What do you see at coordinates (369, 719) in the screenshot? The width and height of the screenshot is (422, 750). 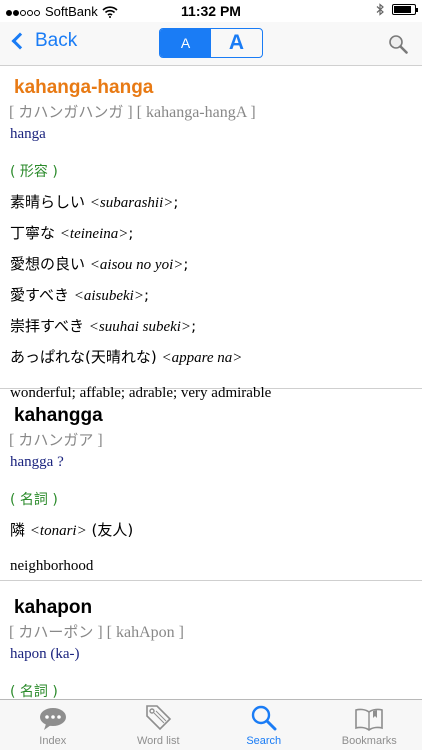 I see `book-icon` at bounding box center [369, 719].